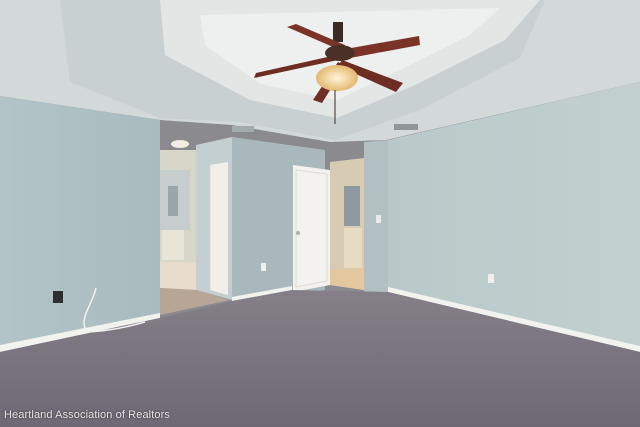  I want to click on bath-doorway, so click(347, 224).